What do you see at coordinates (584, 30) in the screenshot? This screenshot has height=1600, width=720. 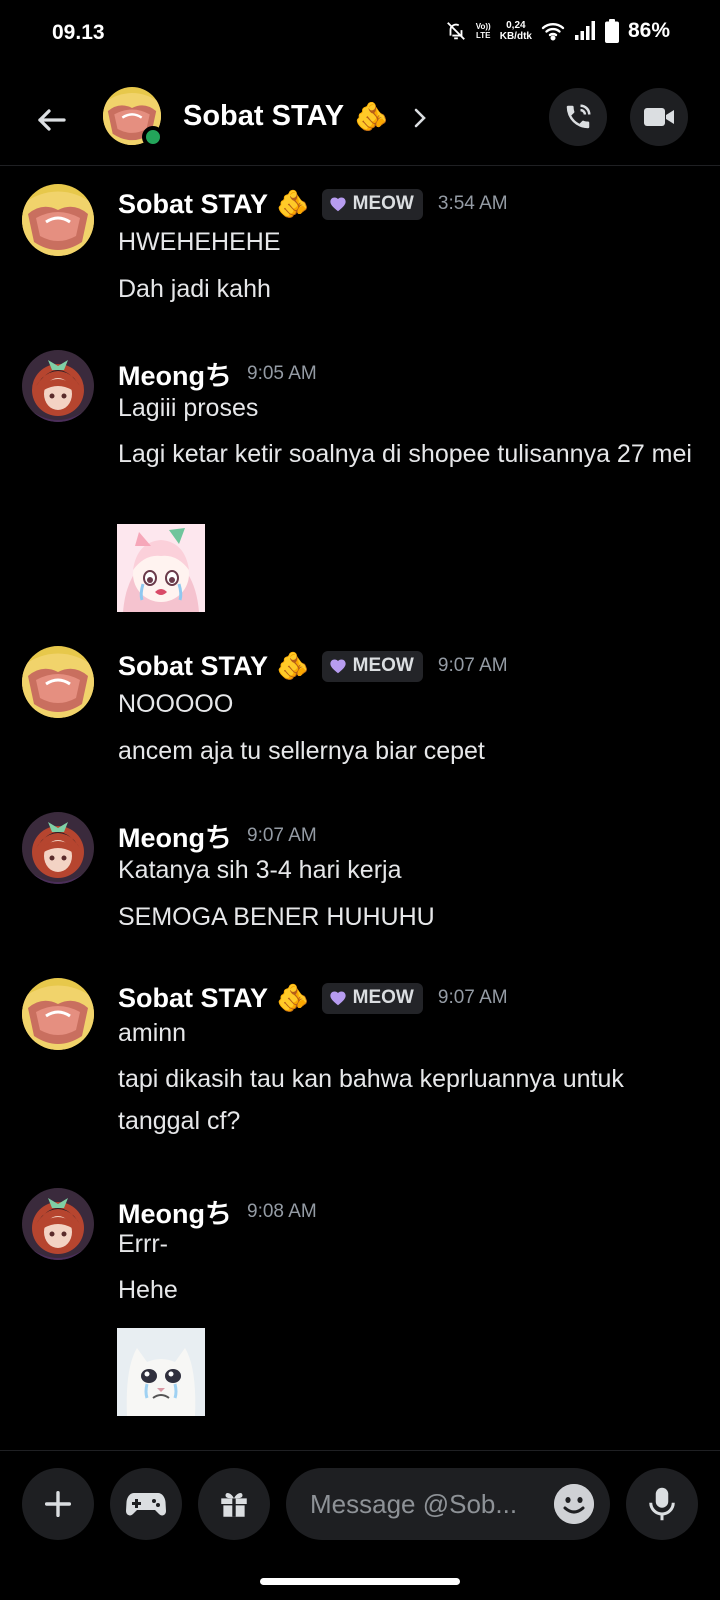 I see `signal-icon` at bounding box center [584, 30].